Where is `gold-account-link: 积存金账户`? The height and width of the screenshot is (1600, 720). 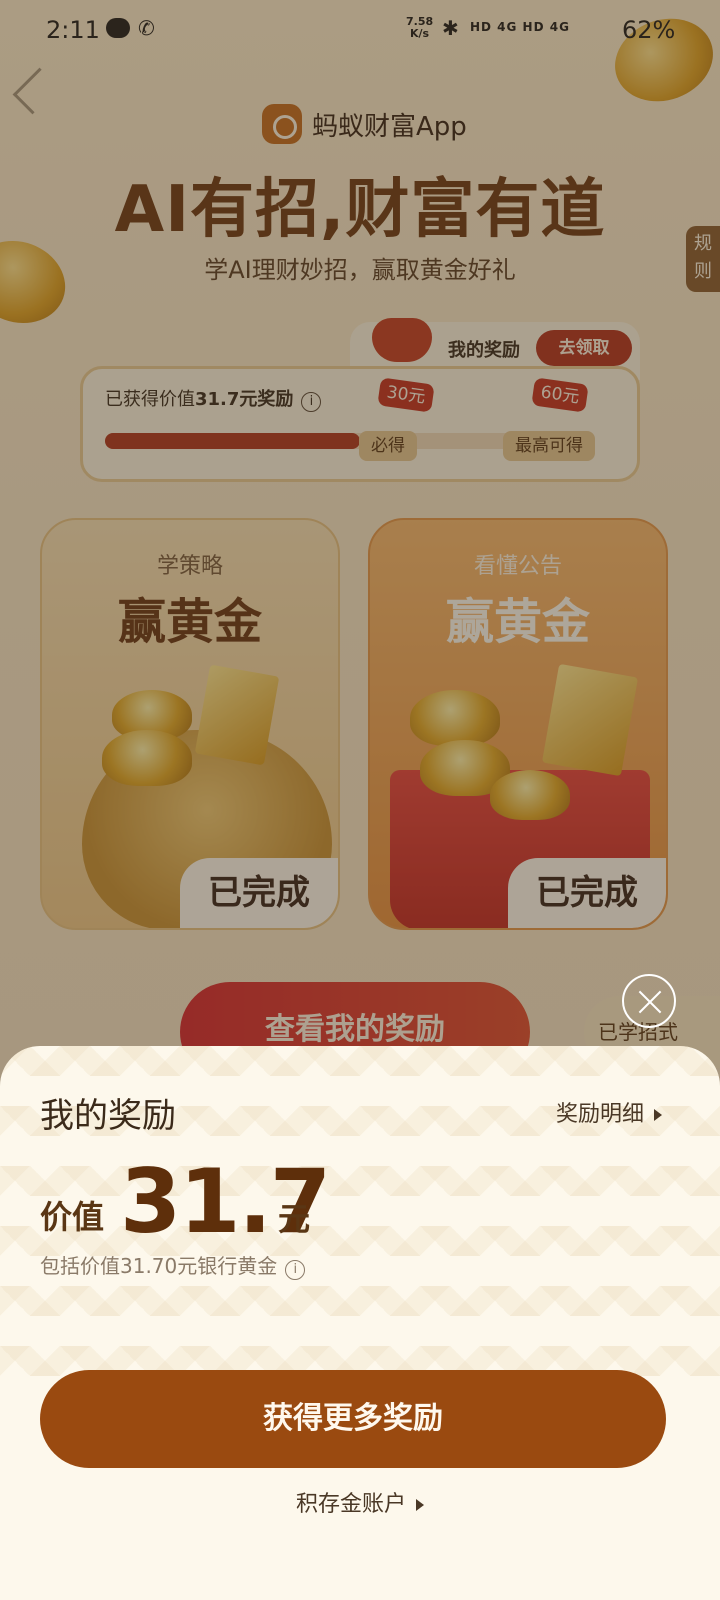
gold-account-link: 积存金账户 is located at coordinates (360, 1502).